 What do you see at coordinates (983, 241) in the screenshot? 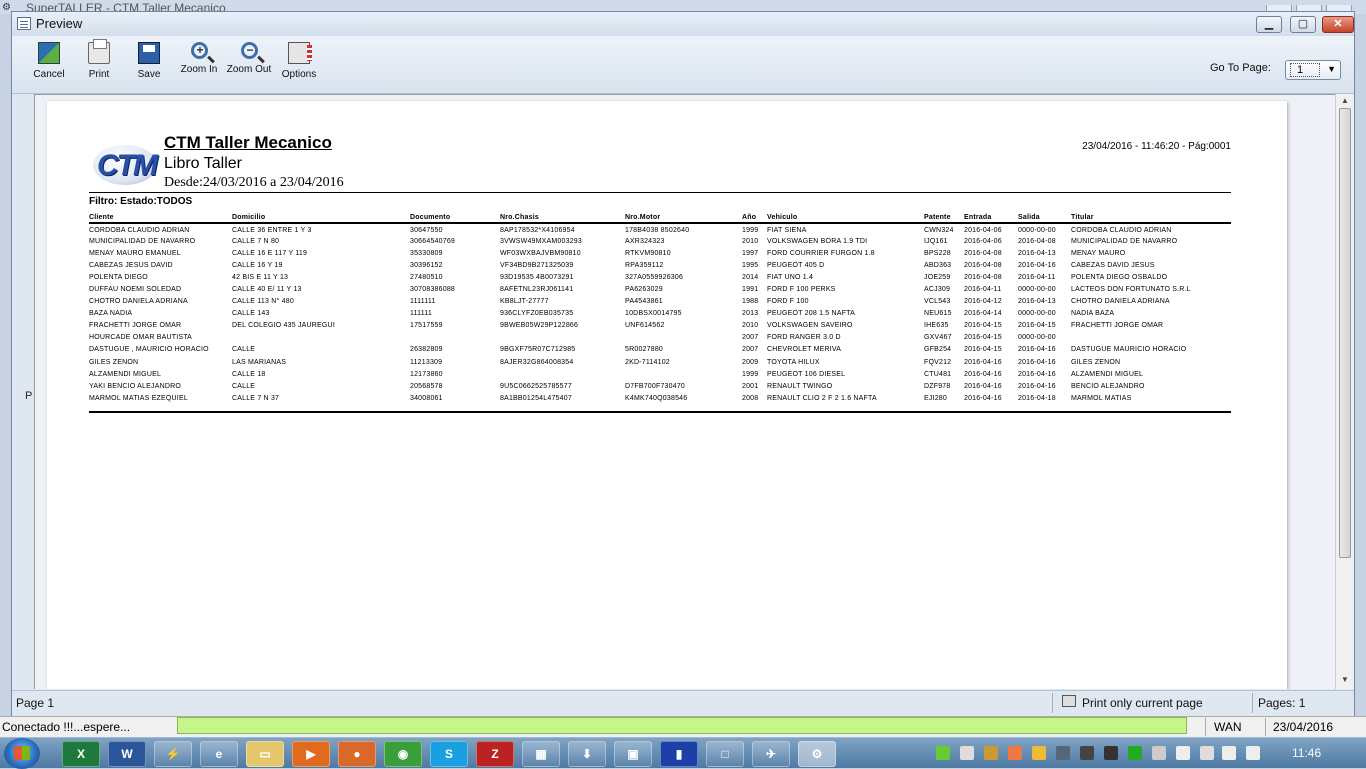
I see `table-cell: 2016-04-06` at bounding box center [983, 241].